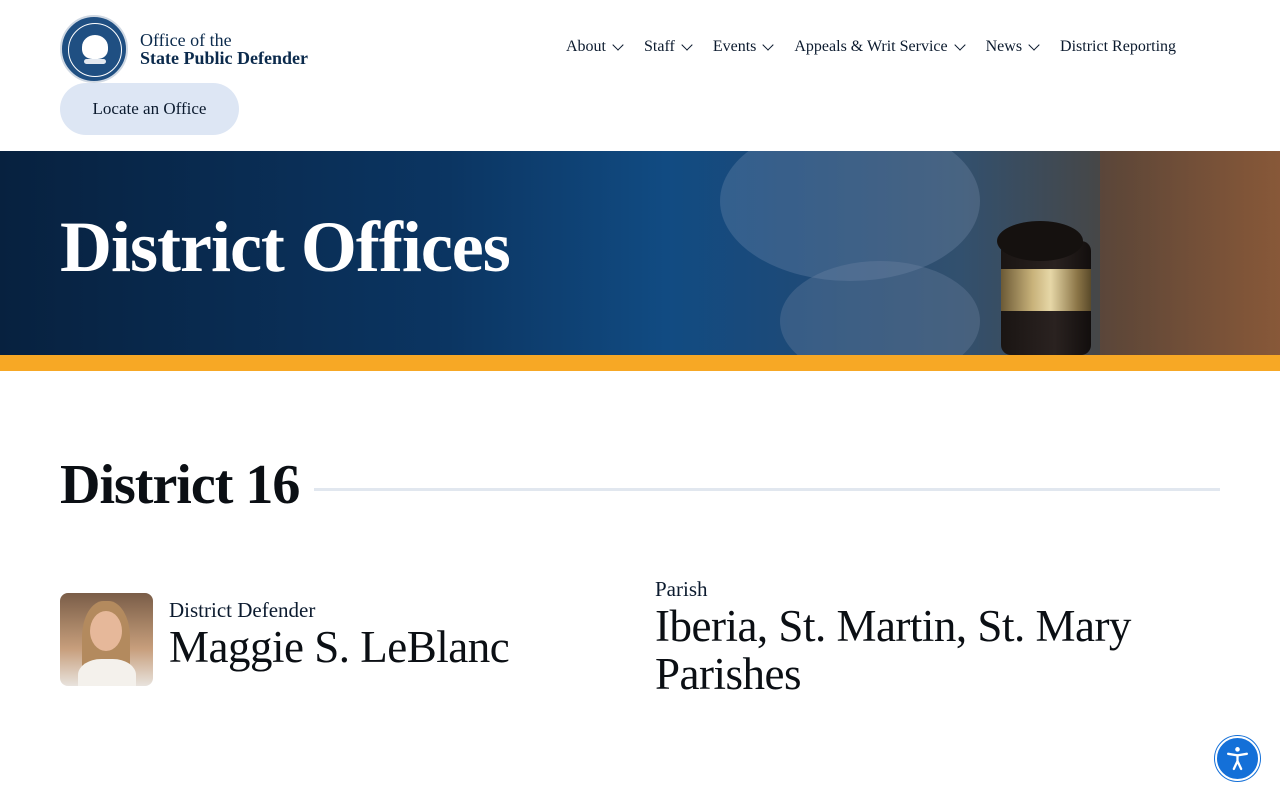  I want to click on nav-label: Staff, so click(659, 46).